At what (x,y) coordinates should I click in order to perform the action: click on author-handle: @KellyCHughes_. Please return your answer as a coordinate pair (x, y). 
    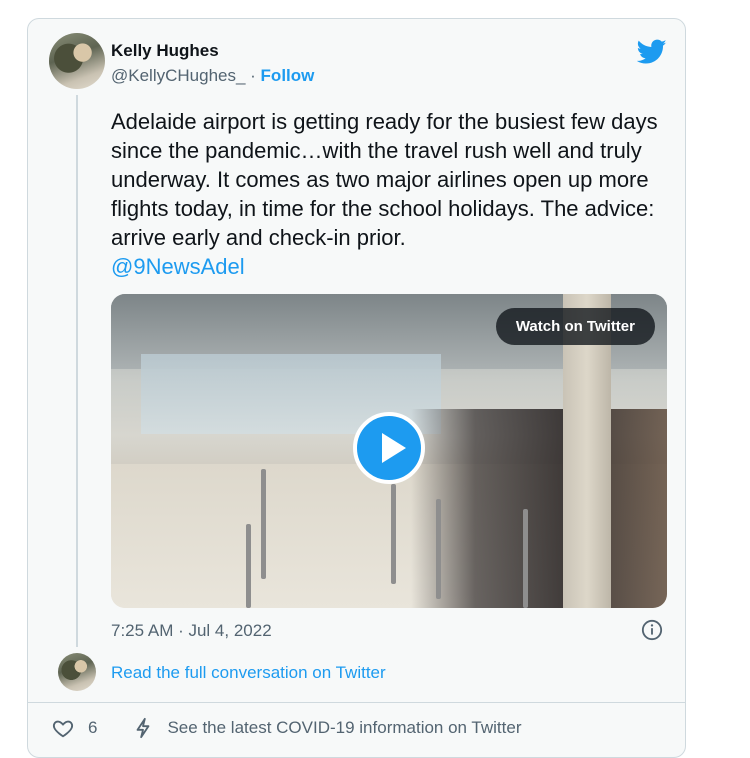
    Looking at the image, I should click on (178, 75).